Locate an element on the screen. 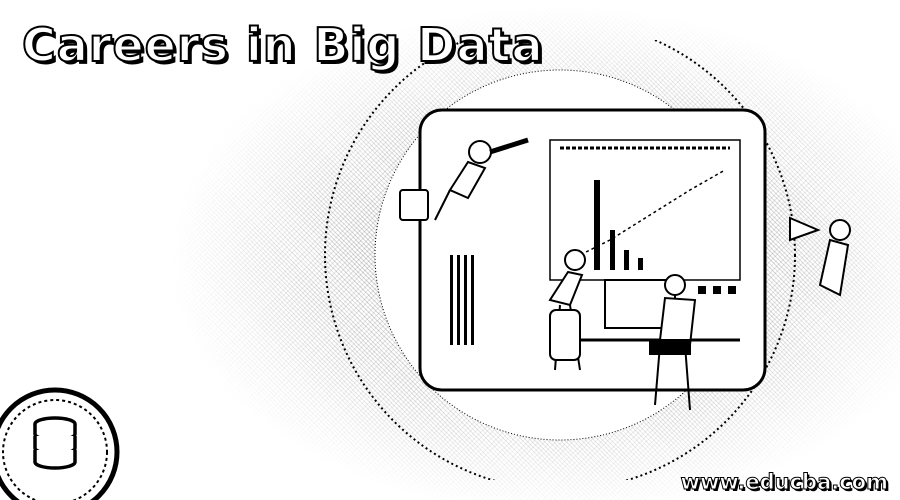  widget-row is located at coordinates (717, 290).